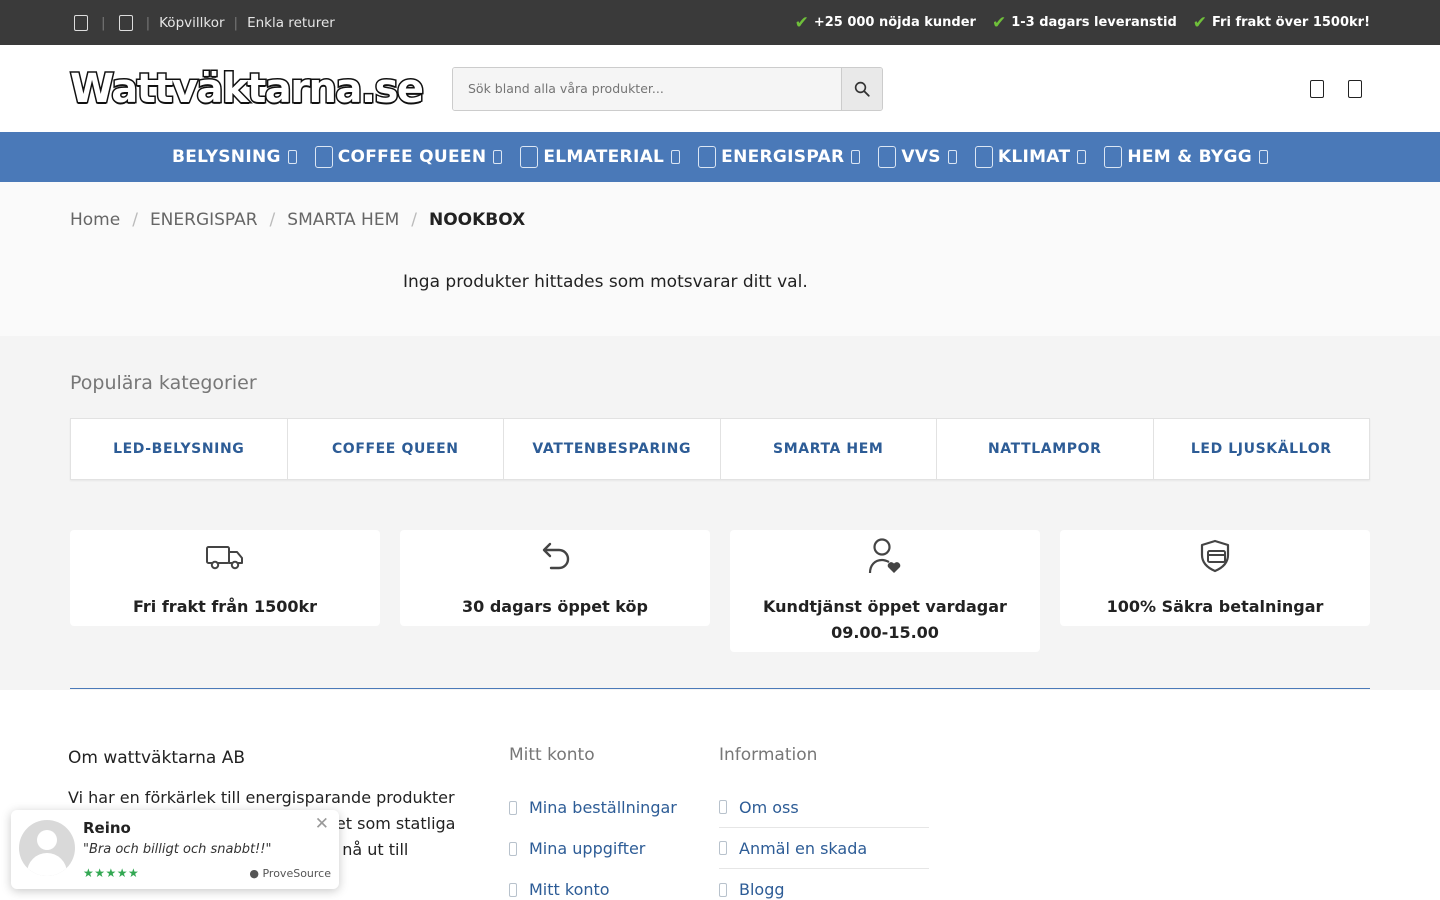  I want to click on breadcrumb: Home / ENERGISPAR / SMARTA HEM / NOOKBOX, so click(298, 220).